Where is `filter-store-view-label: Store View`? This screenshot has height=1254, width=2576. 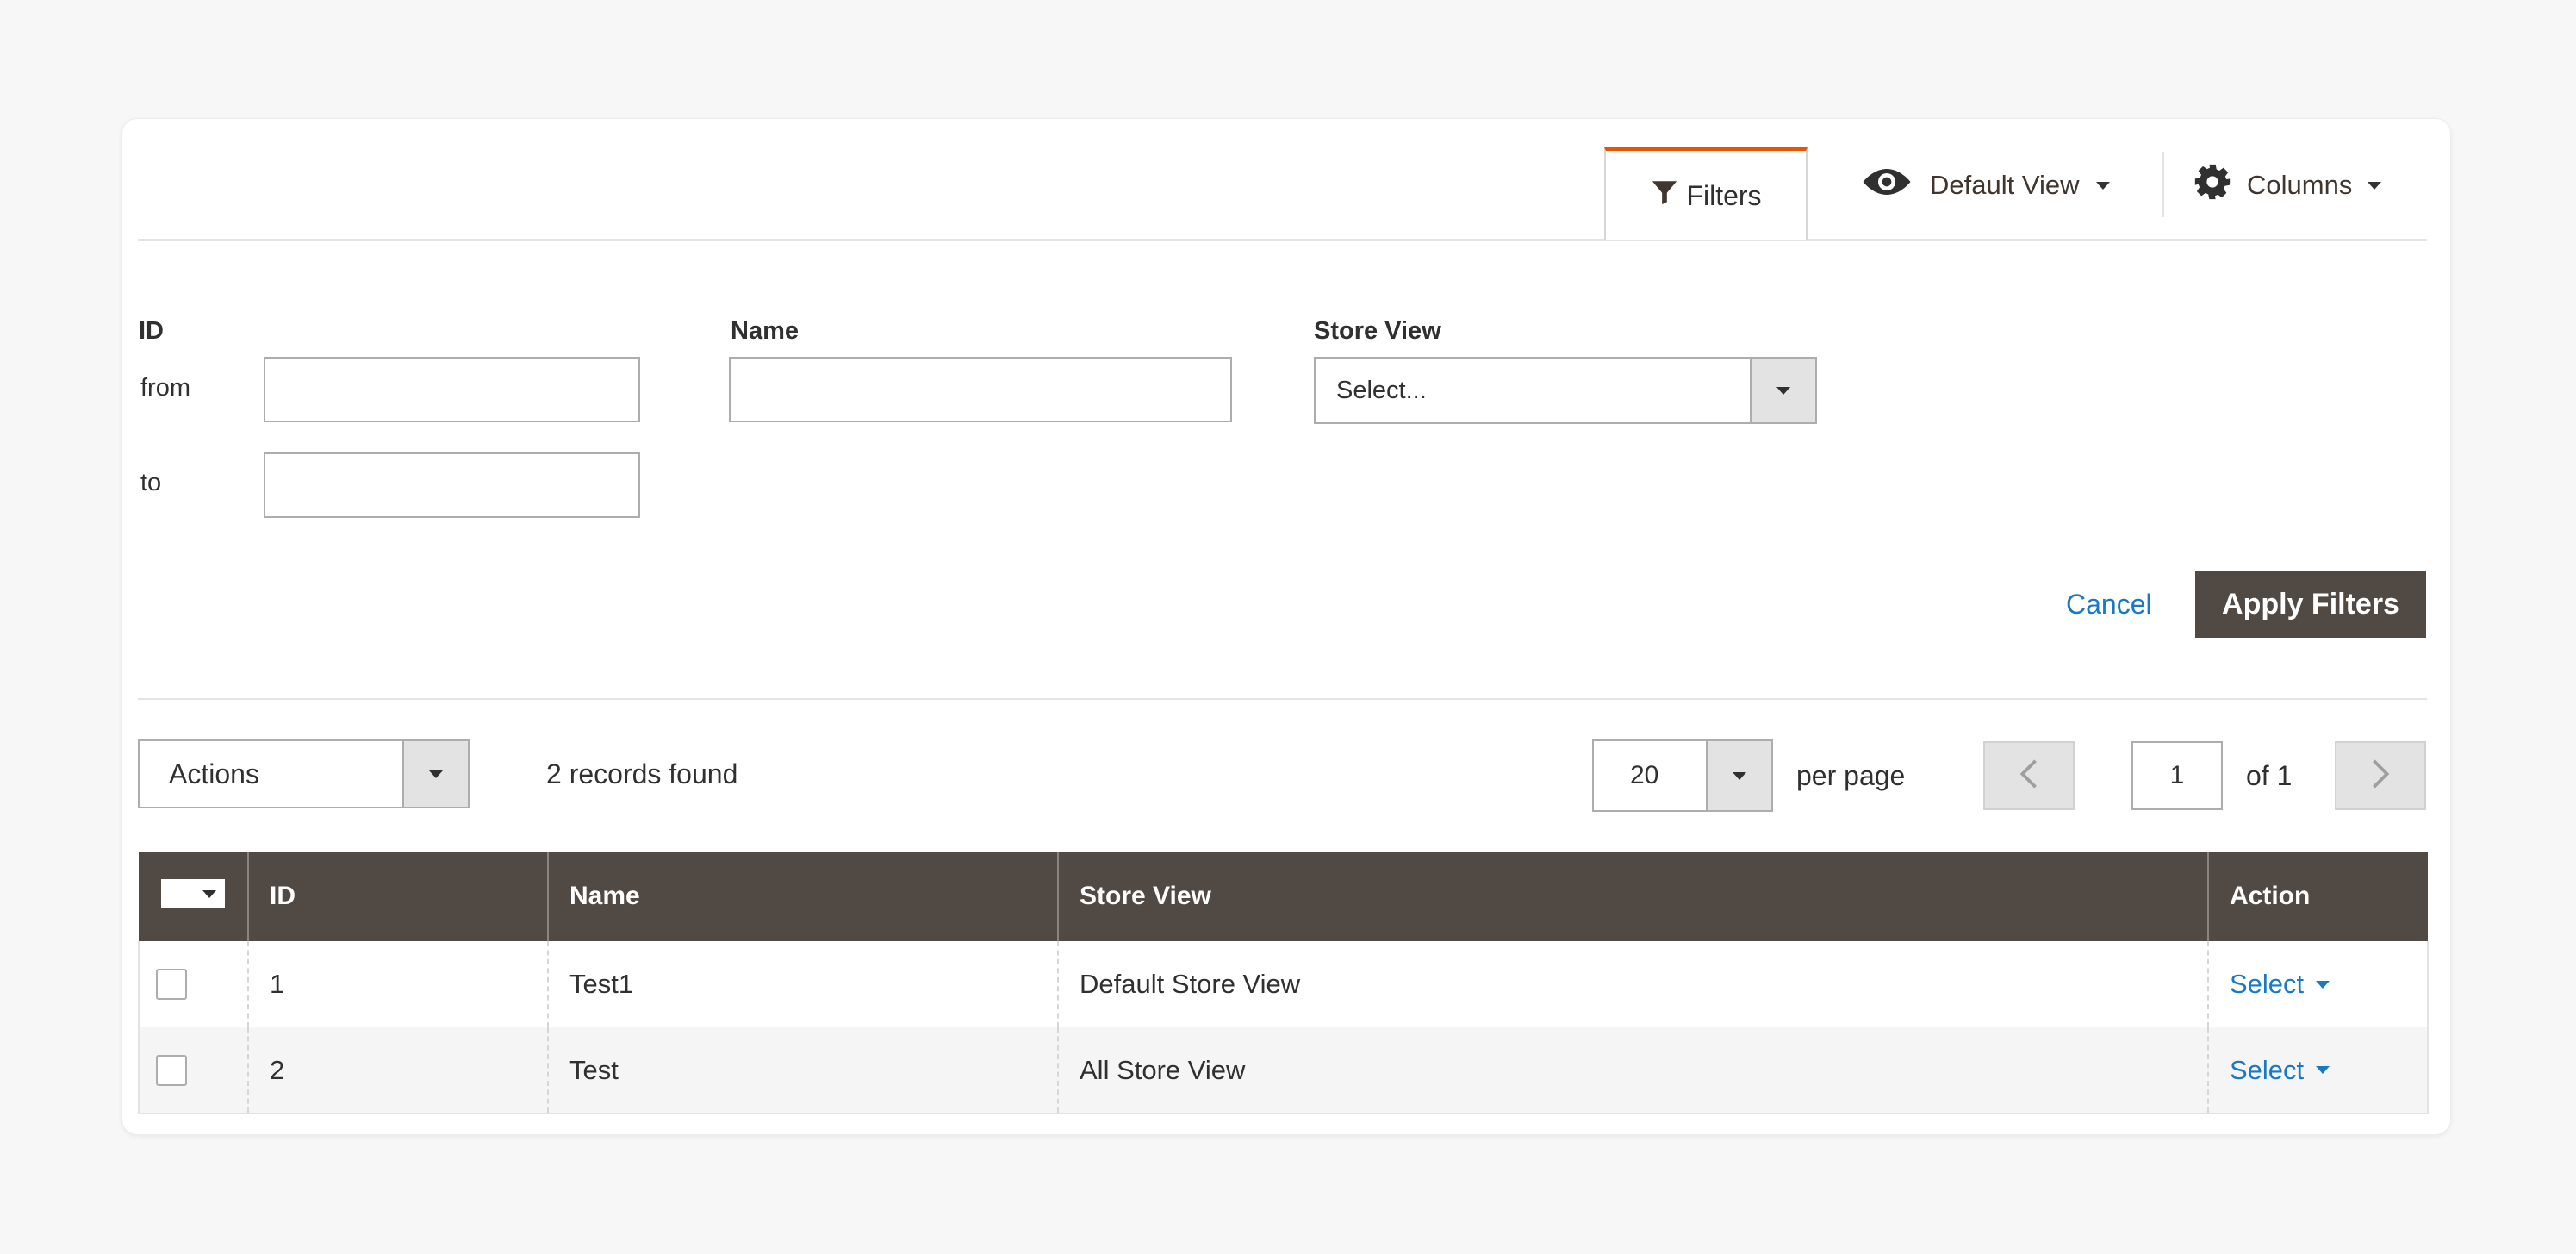 filter-store-view-label: Store View is located at coordinates (1378, 331).